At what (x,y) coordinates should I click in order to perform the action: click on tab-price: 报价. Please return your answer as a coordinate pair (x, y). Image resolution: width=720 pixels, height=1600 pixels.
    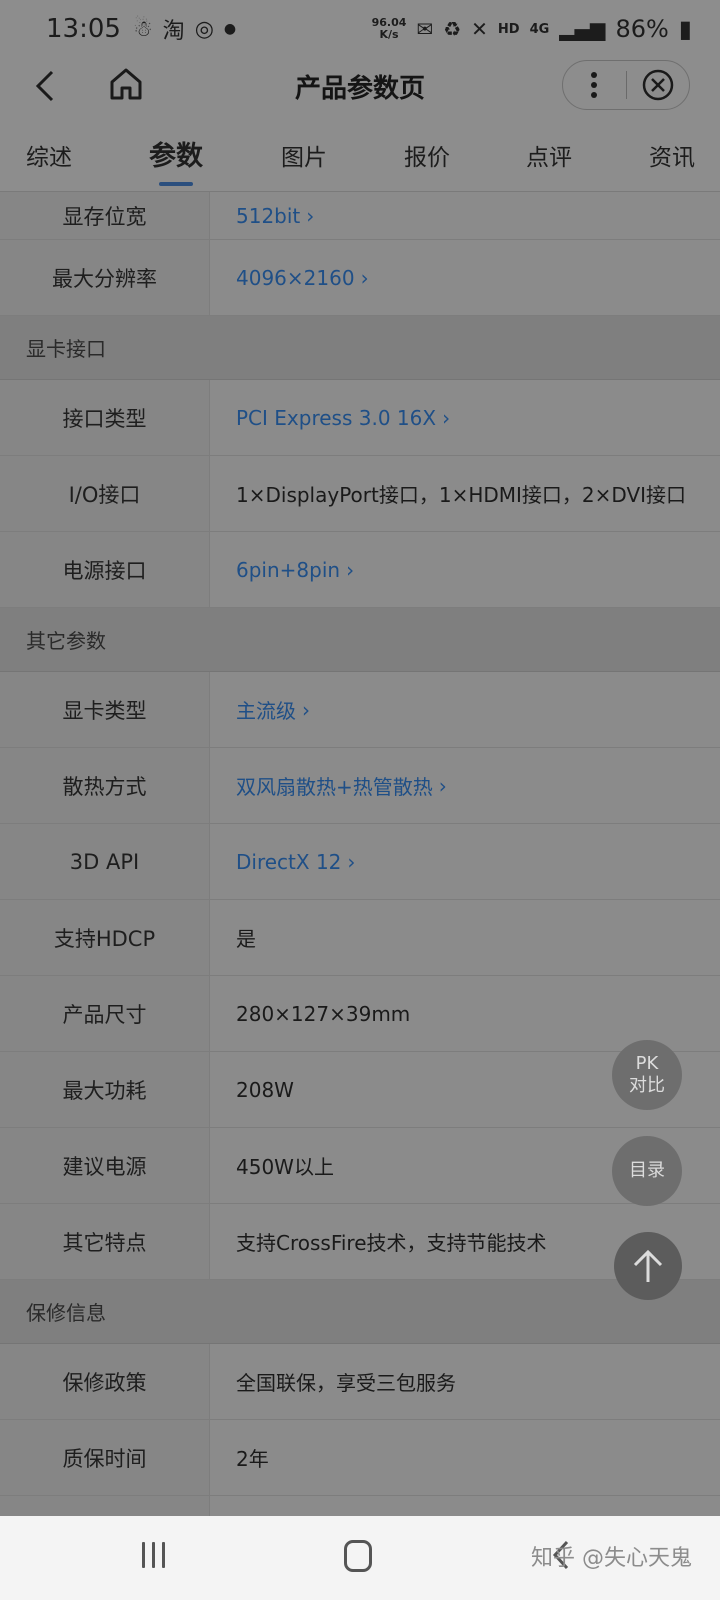
    Looking at the image, I should click on (427, 155).